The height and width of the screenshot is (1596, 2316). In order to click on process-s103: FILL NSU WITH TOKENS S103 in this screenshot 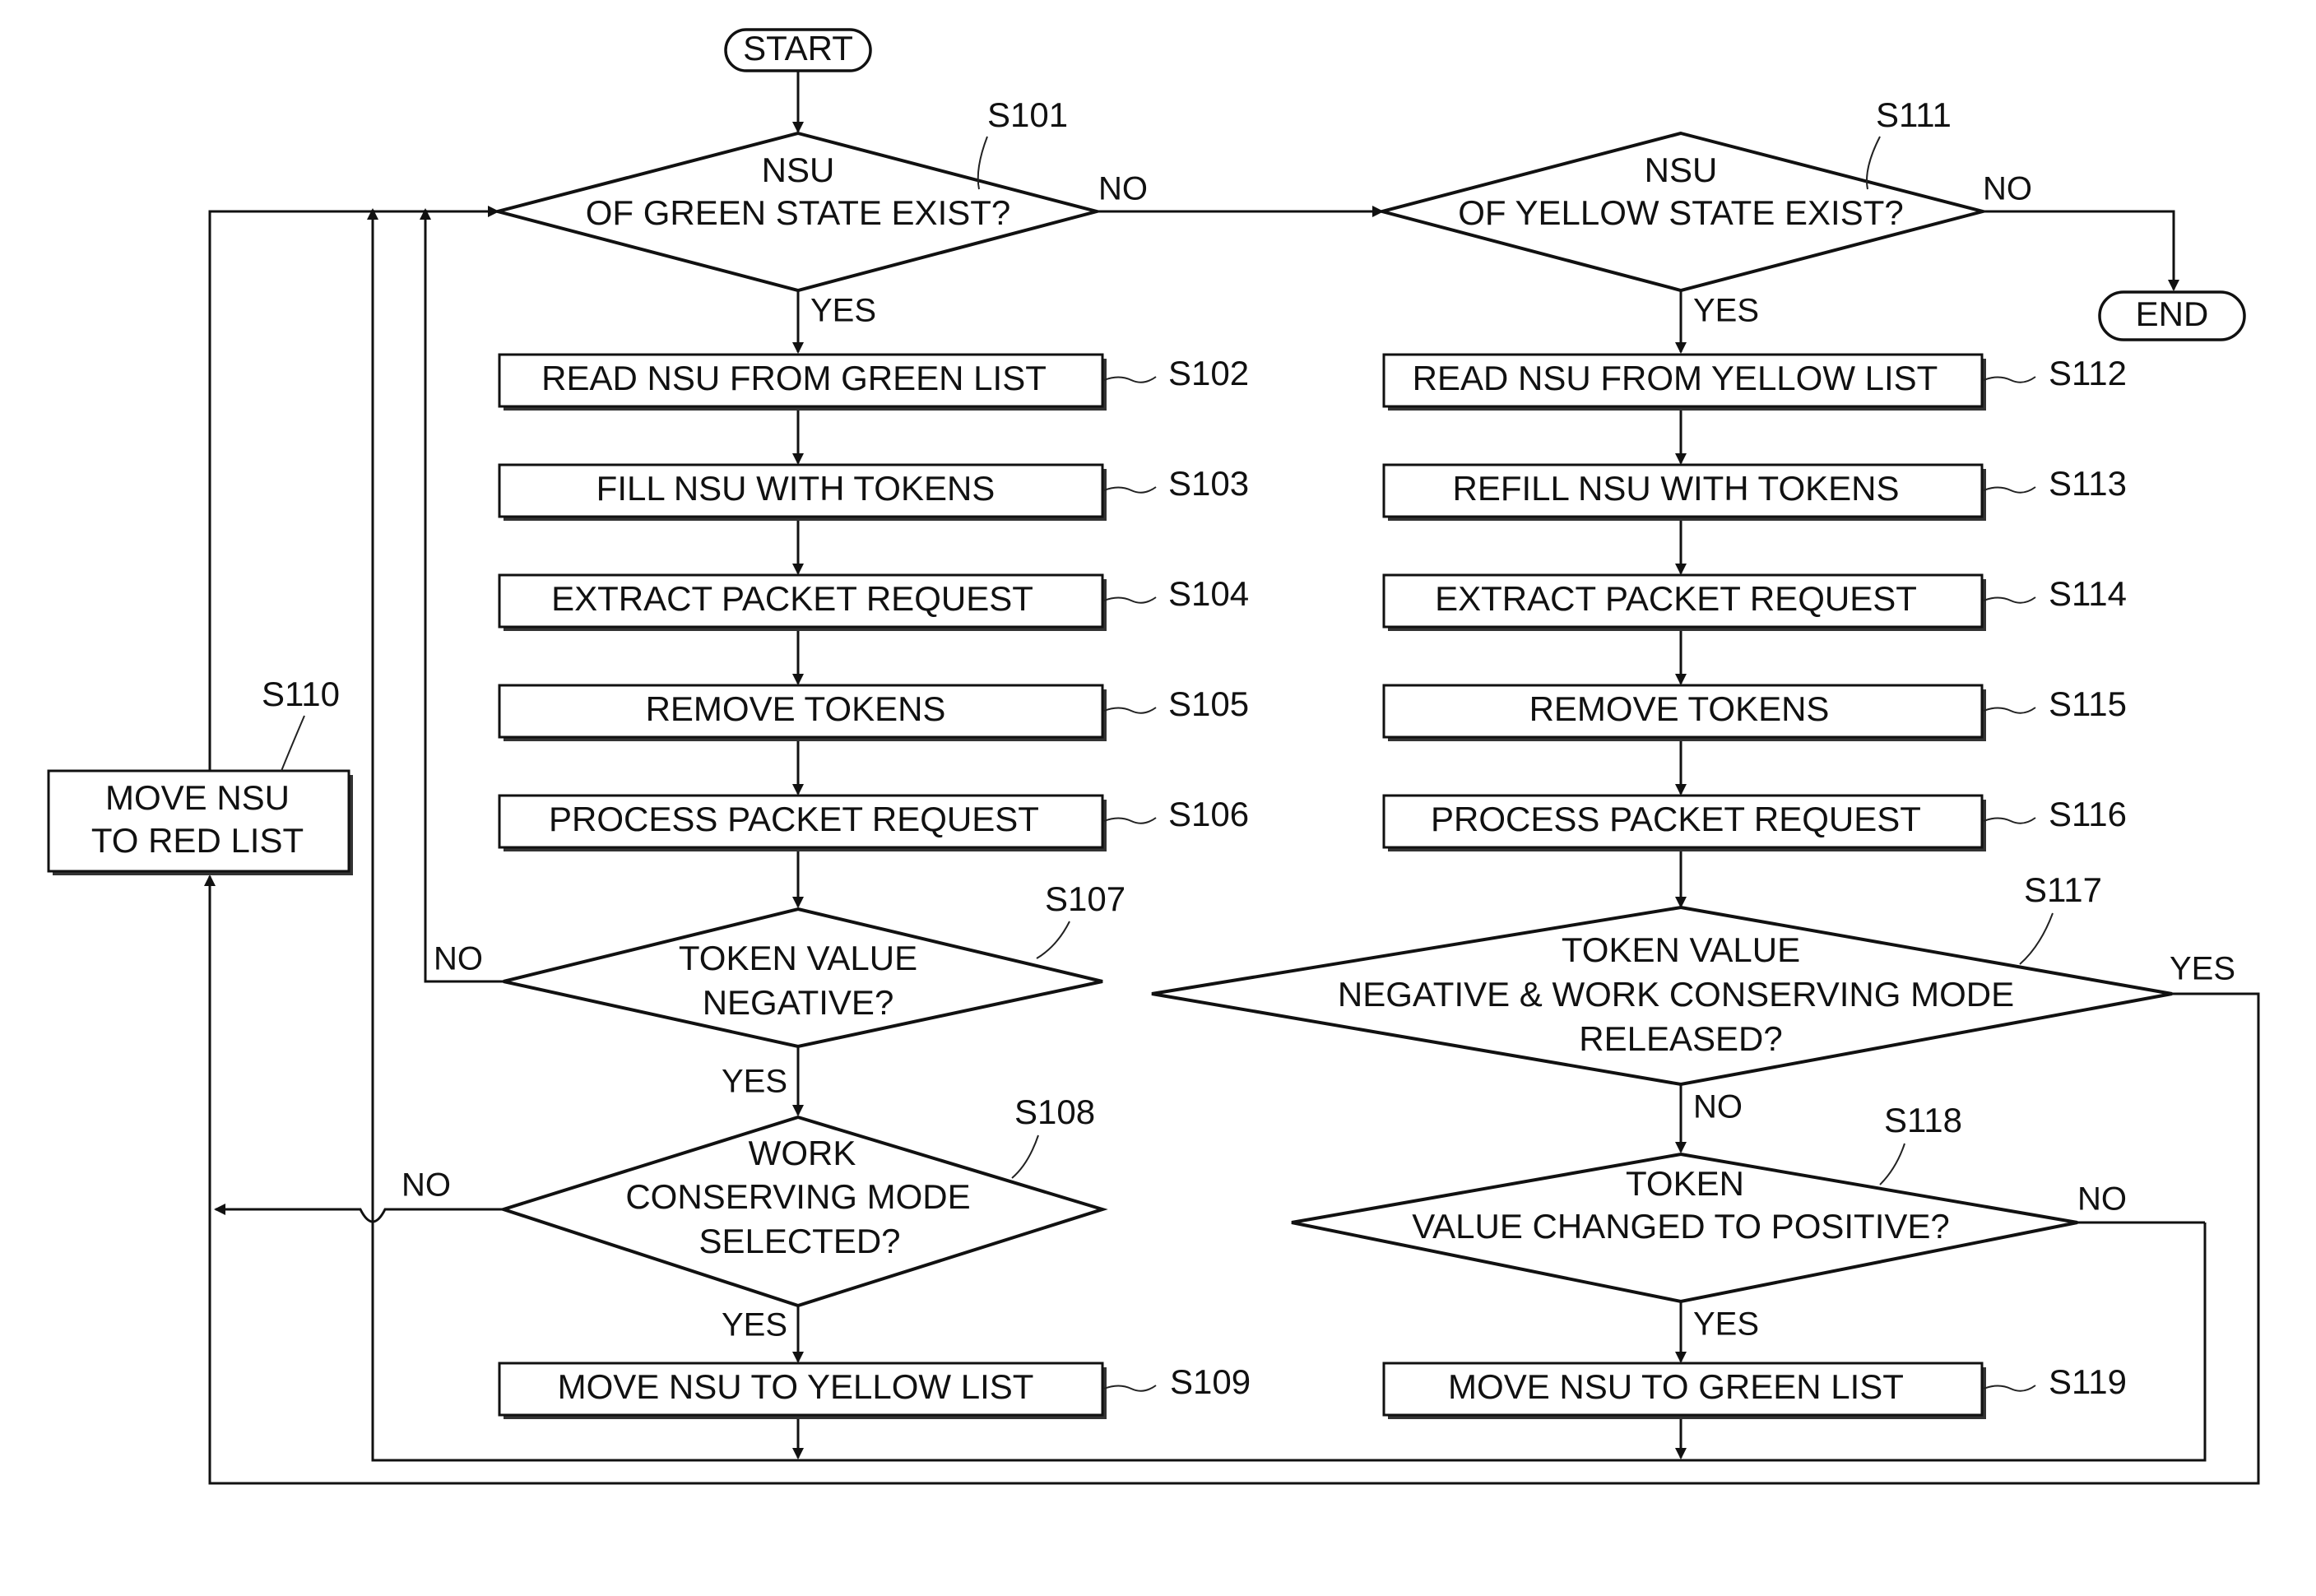, I will do `click(873, 492)`.